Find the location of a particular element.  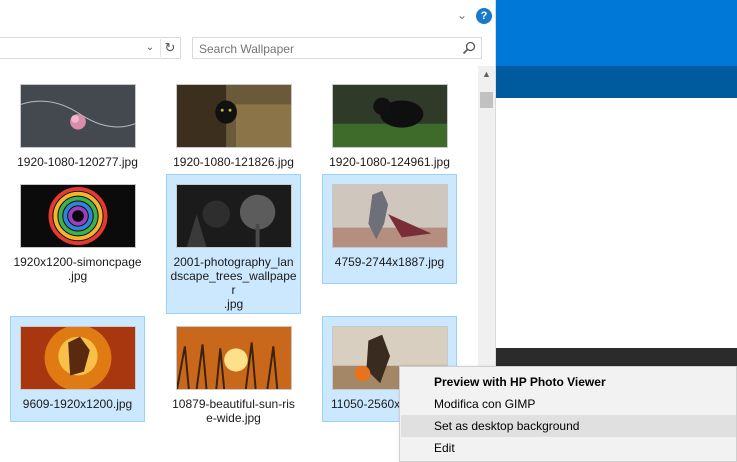

file-name: 1920x1200-simoncpage .jpg is located at coordinates (77, 269).